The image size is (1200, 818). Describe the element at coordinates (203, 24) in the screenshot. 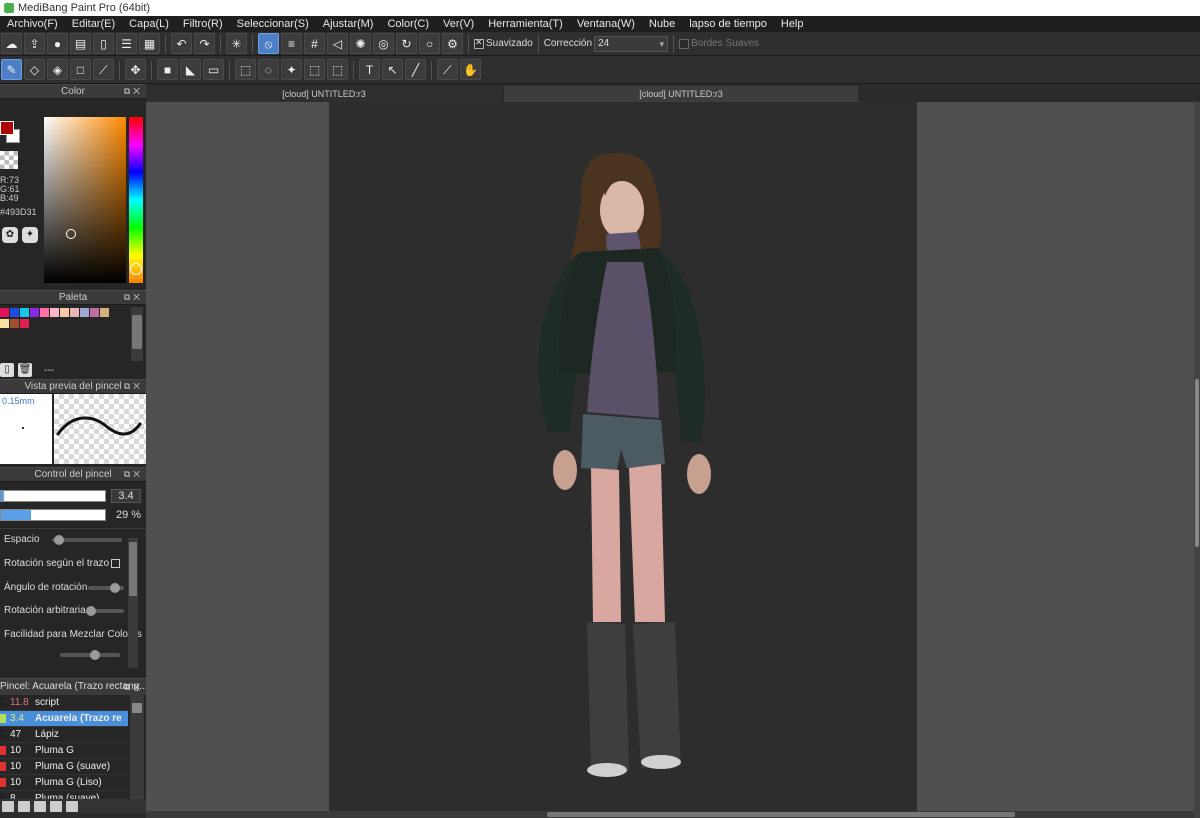

I see `menu-filtro: Filtro(R)` at that location.